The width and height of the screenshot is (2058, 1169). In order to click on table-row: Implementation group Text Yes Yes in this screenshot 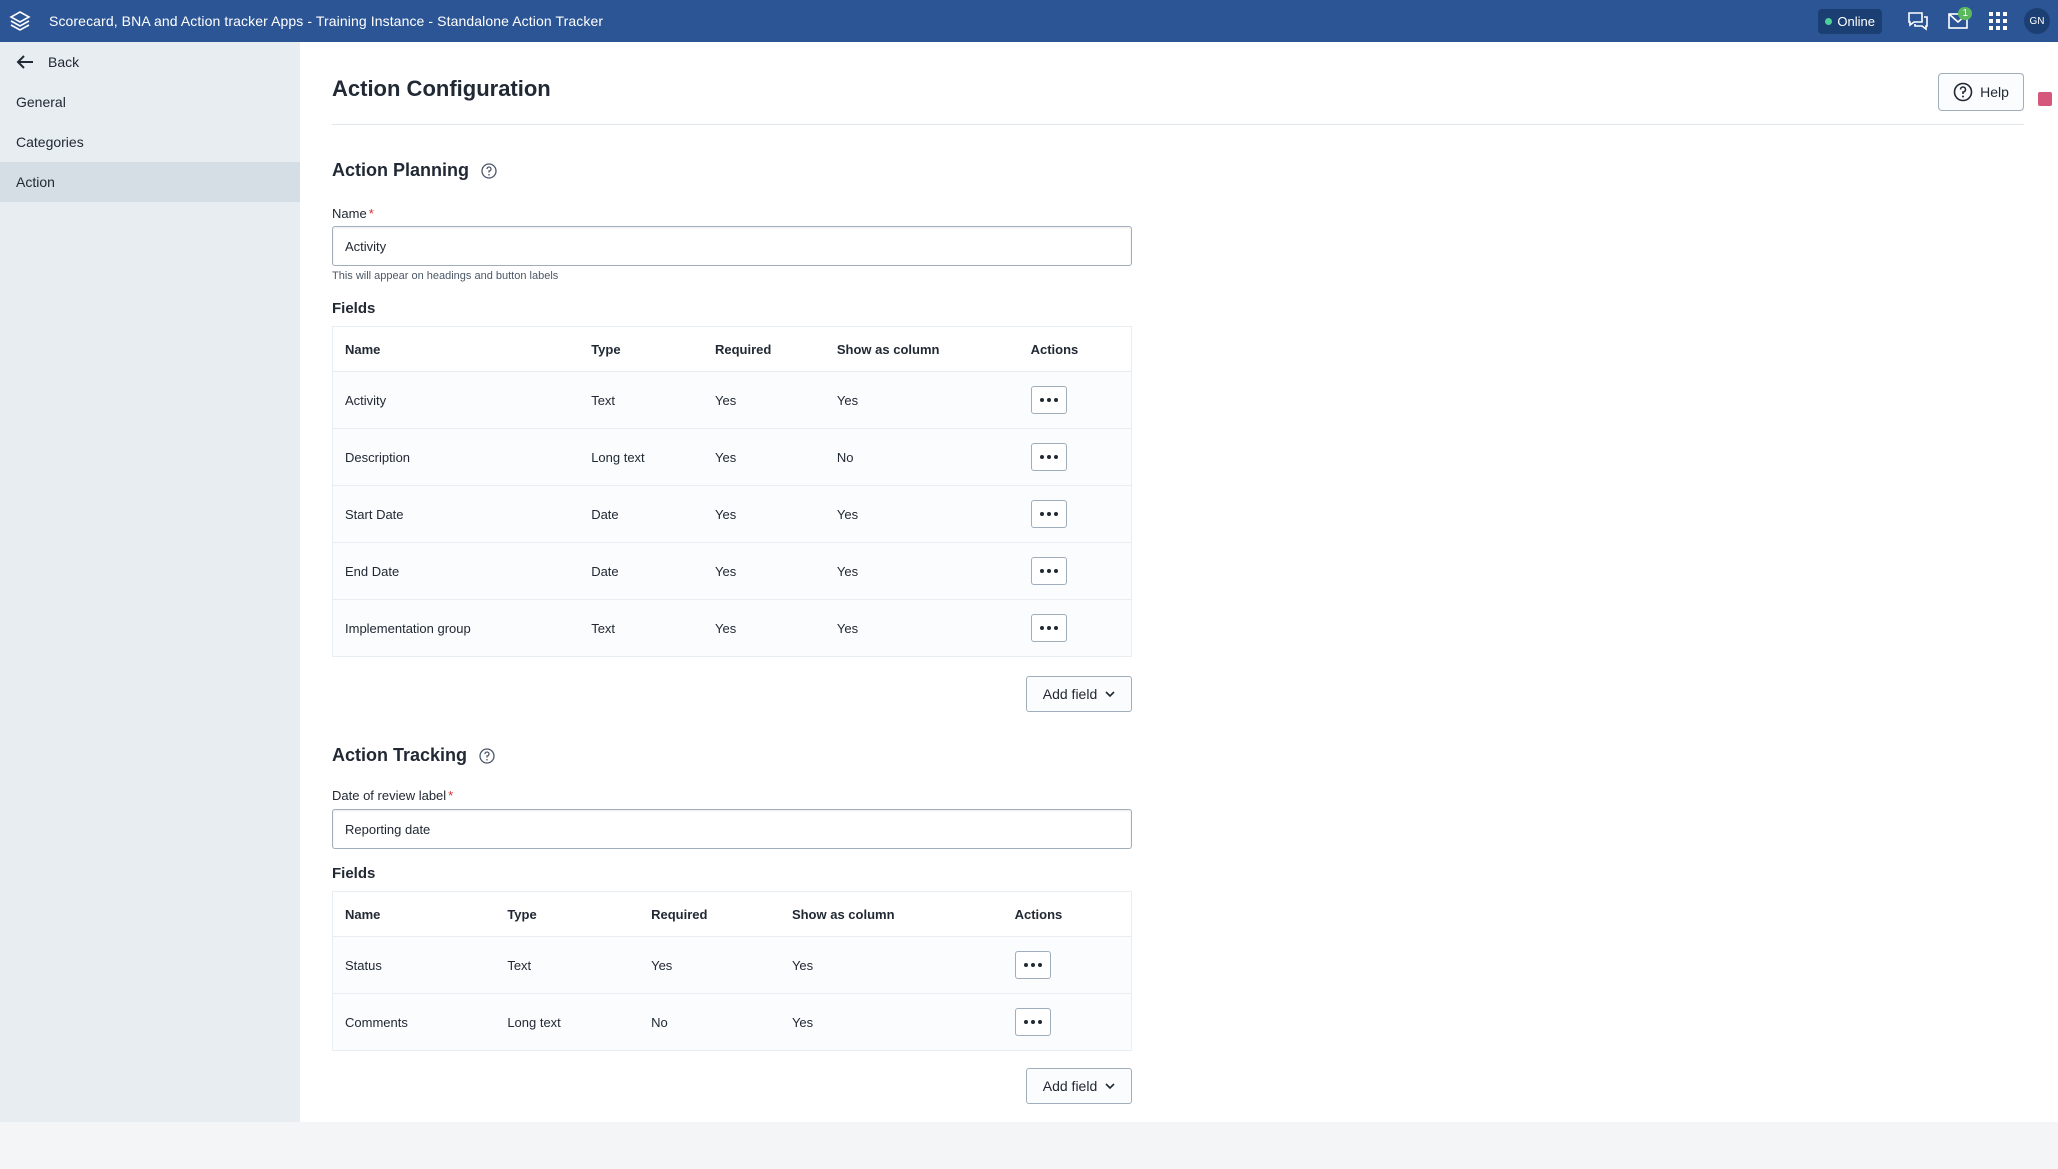, I will do `click(732, 628)`.